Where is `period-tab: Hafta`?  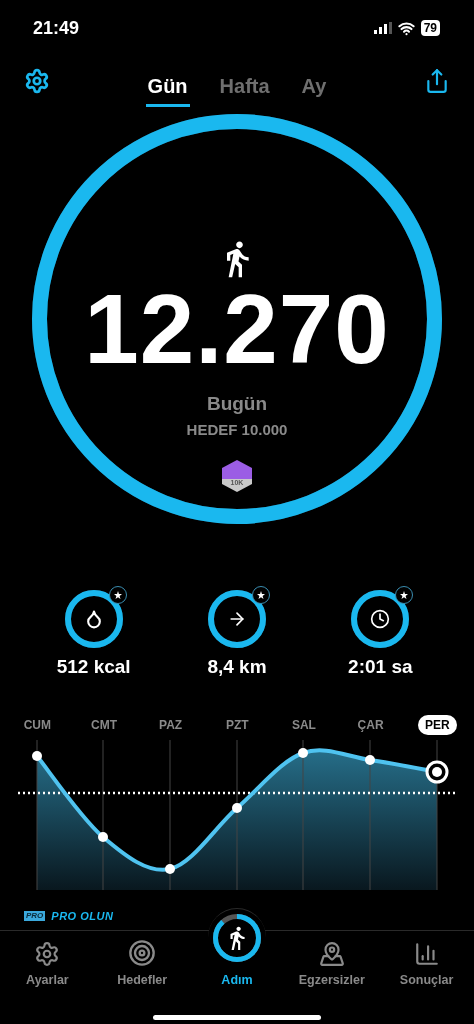
period-tab: Hafta is located at coordinates (244, 88).